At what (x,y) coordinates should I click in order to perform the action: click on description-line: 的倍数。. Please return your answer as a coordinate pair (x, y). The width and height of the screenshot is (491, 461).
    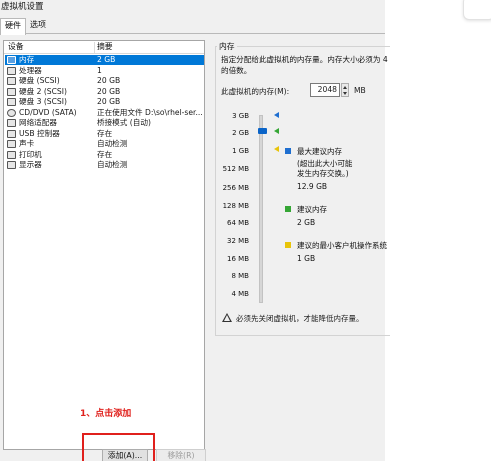
    Looking at the image, I should click on (236, 70).